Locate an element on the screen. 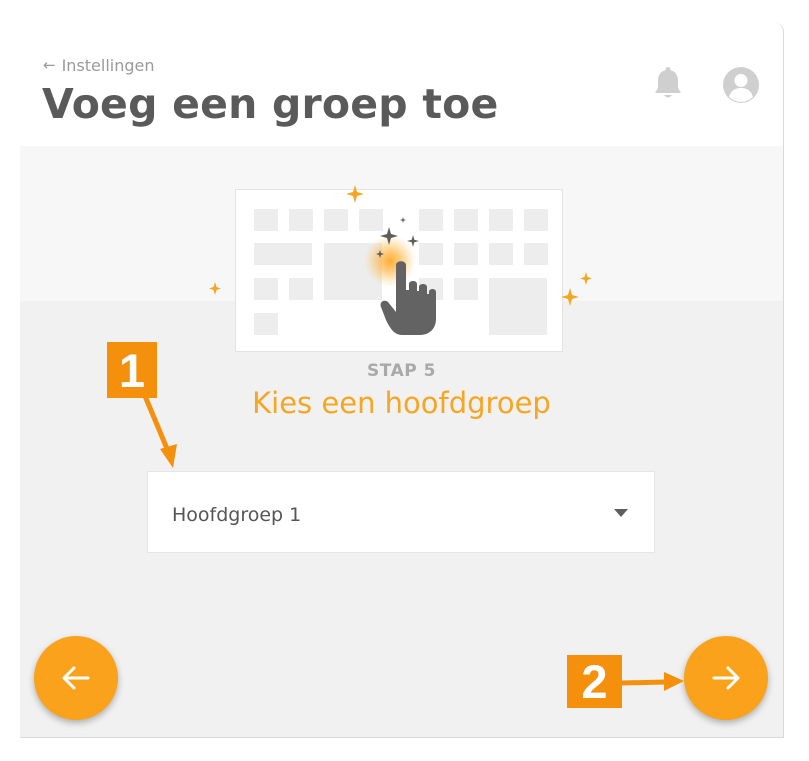  callout-2: 2 is located at coordinates (594, 681).